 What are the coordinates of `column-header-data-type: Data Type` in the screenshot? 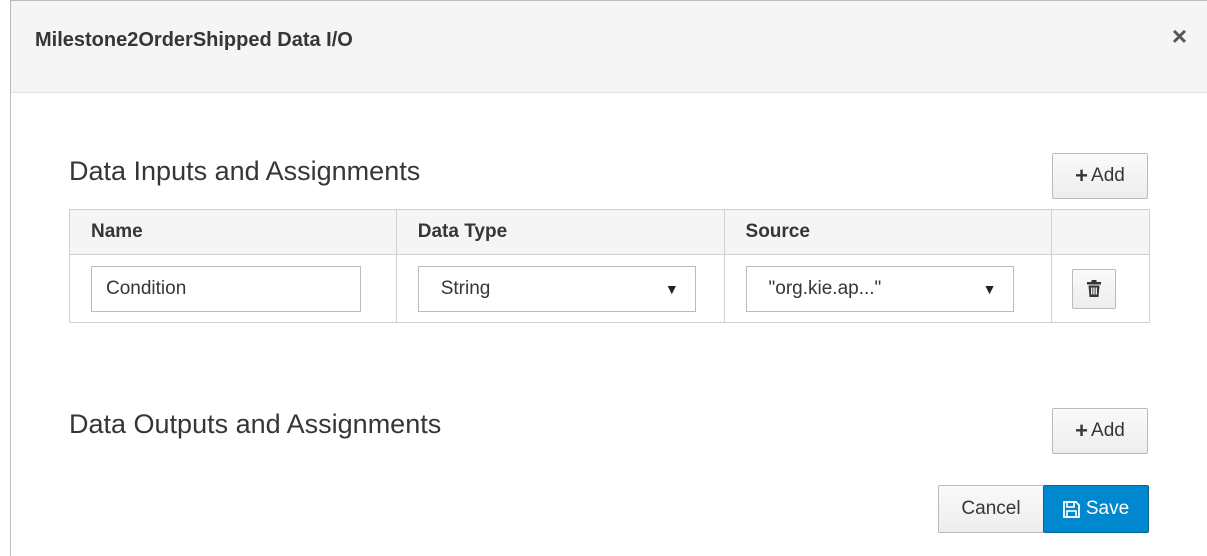 It's located at (560, 232).